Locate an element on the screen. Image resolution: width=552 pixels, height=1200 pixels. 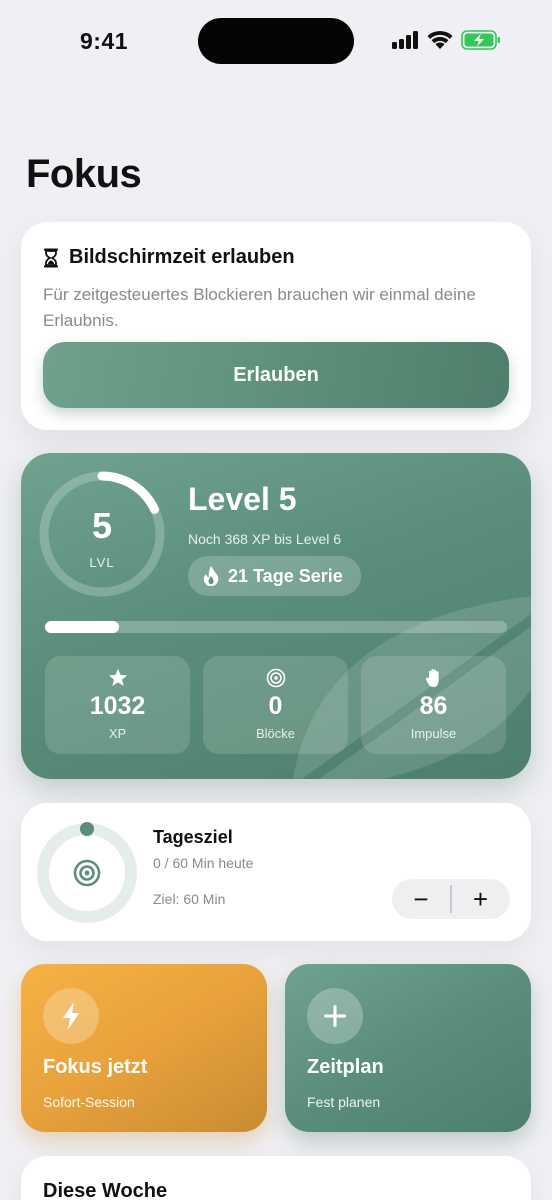
allow-button: Erlauben is located at coordinates (276, 375).